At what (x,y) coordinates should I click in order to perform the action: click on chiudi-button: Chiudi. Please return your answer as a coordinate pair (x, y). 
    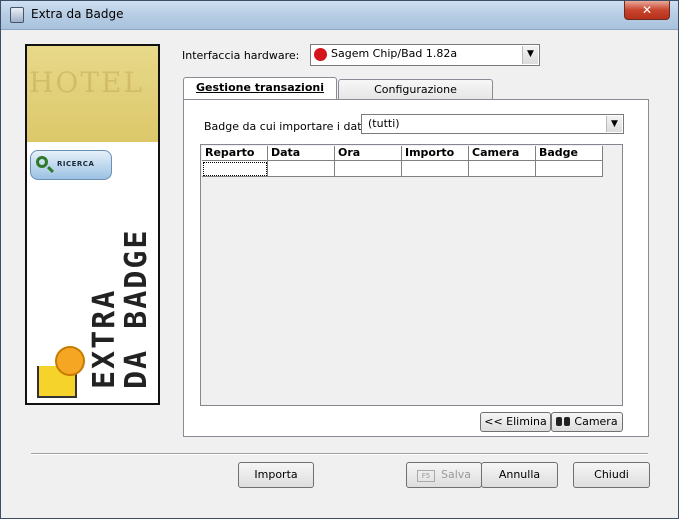
    Looking at the image, I should click on (611, 475).